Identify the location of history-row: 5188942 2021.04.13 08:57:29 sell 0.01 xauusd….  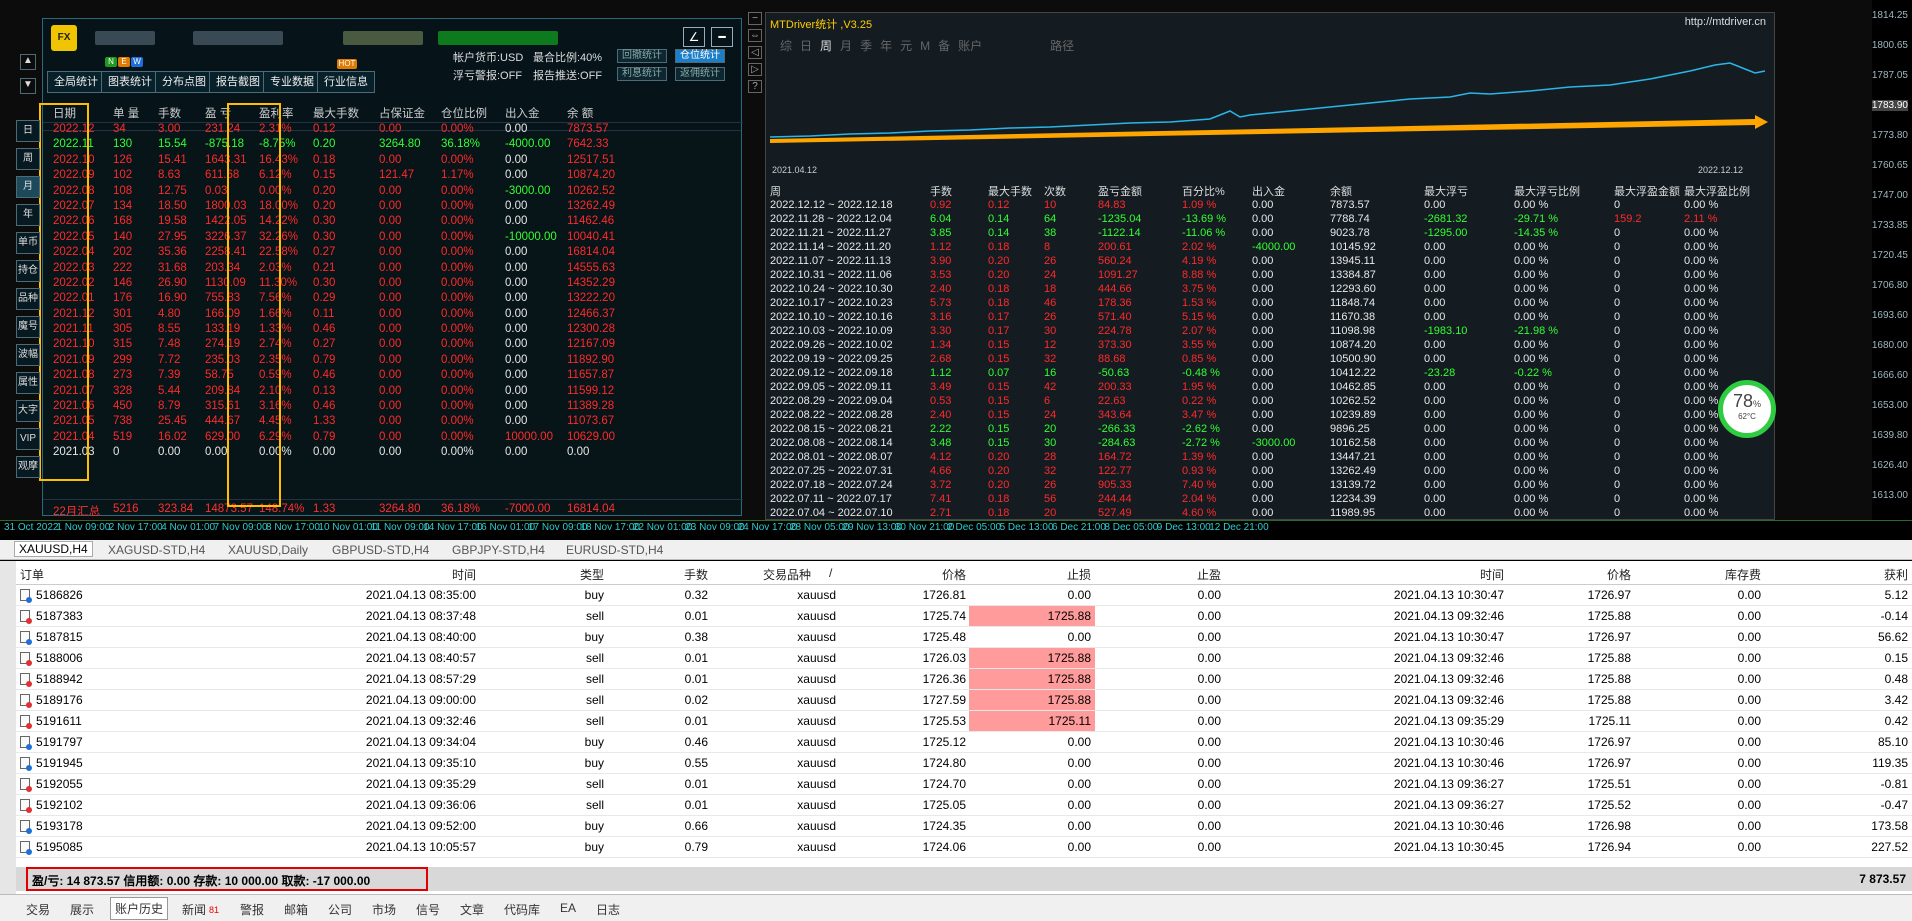
(964, 679).